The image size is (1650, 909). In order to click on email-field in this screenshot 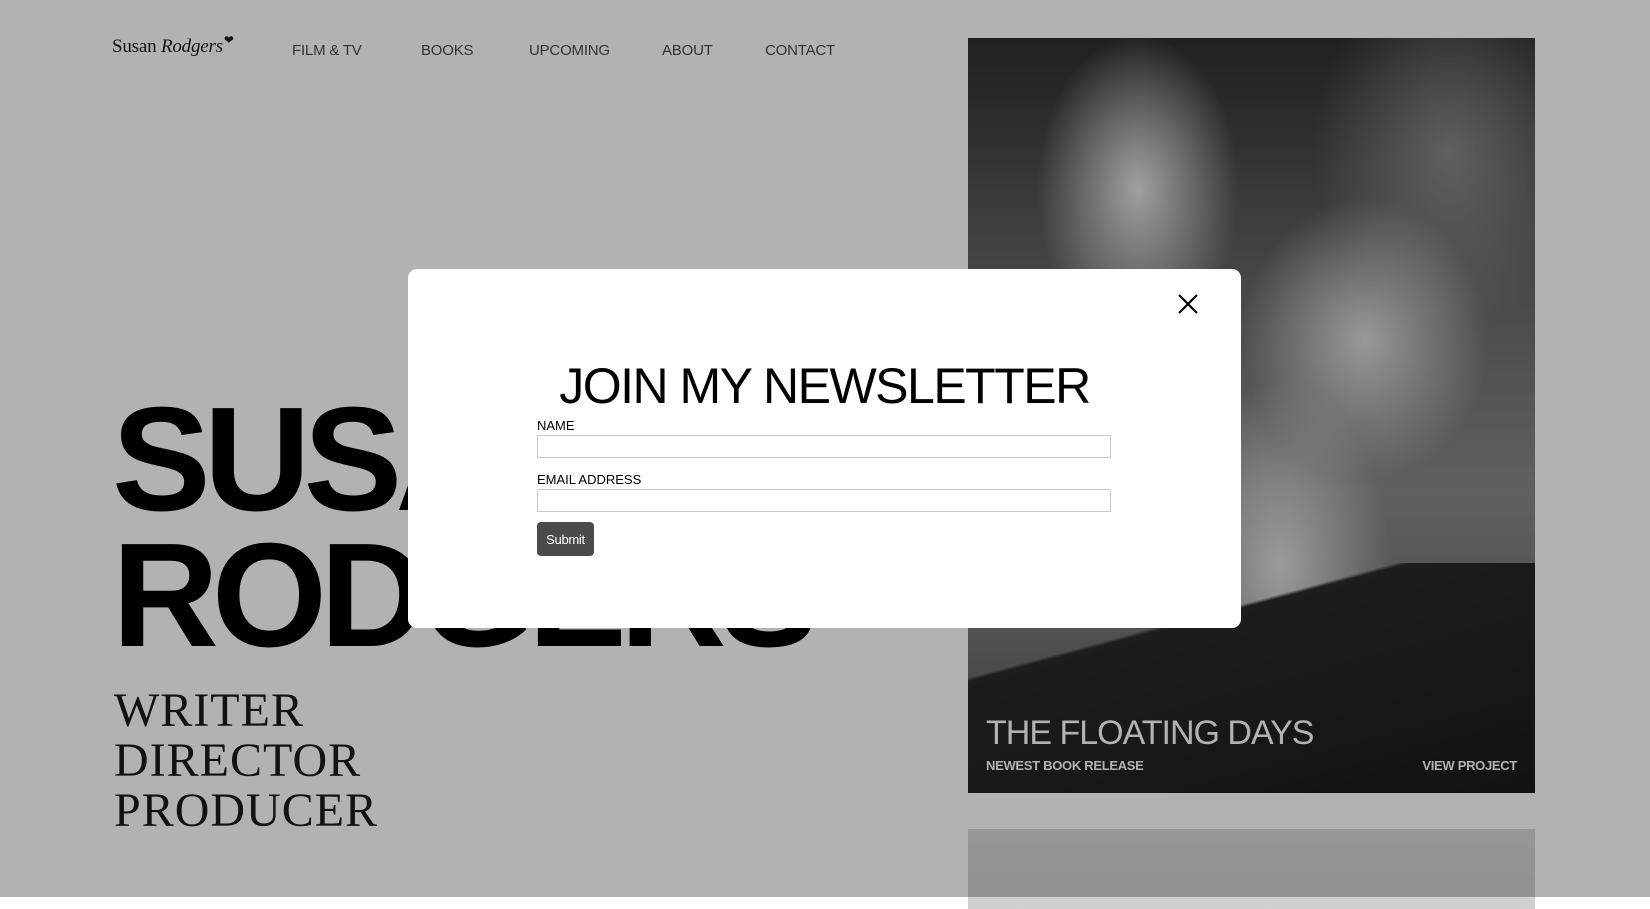, I will do `click(824, 500)`.